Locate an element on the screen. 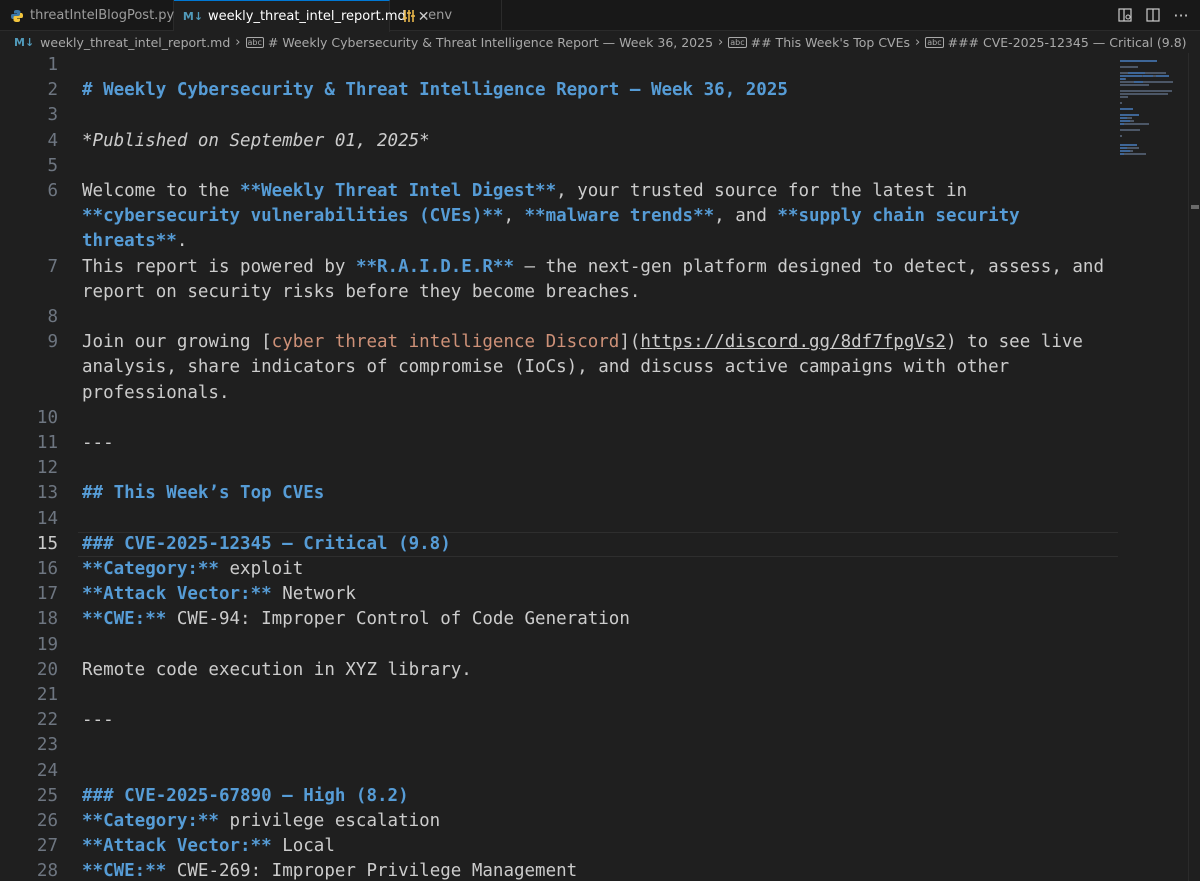 The height and width of the screenshot is (881, 1200). editor-line: 14 is located at coordinates (559, 519).